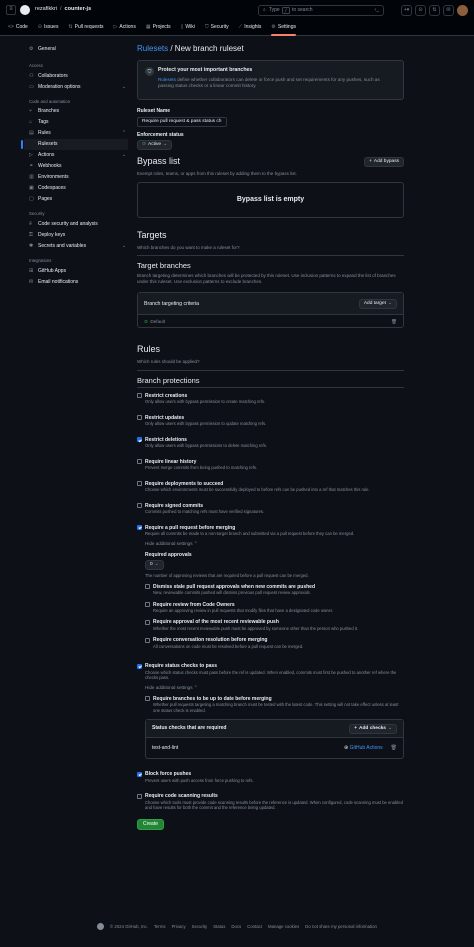 This screenshot has height=947, width=474. What do you see at coordinates (152, 48) in the screenshot?
I see `rulesets-link: Rulesets` at bounding box center [152, 48].